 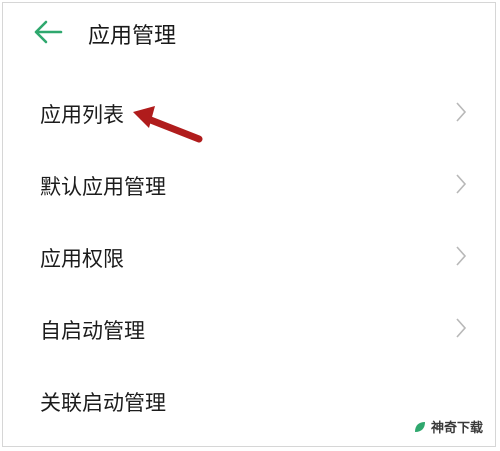 I want to click on menu-item-label: 关联启动管理, so click(x=103, y=403).